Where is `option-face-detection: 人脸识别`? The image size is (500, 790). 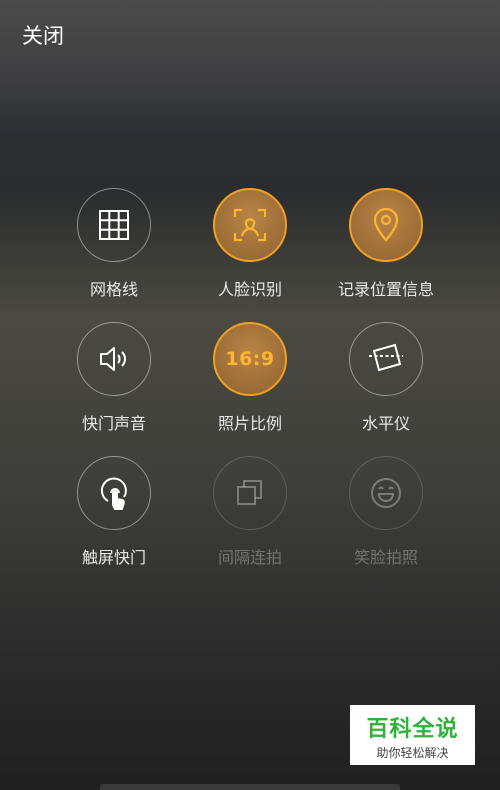
option-face-detection: 人脸识别 is located at coordinates (250, 244).